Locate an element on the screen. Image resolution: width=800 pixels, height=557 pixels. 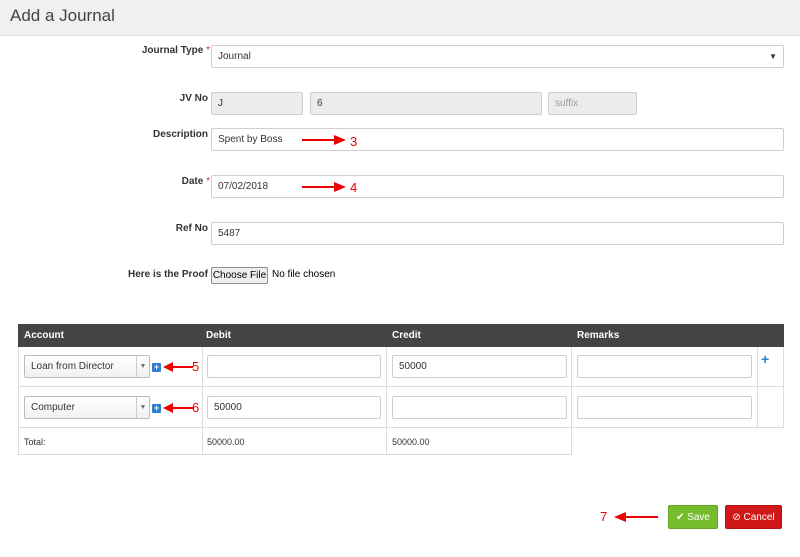
jv-suffix-field: suffix is located at coordinates (592, 103).